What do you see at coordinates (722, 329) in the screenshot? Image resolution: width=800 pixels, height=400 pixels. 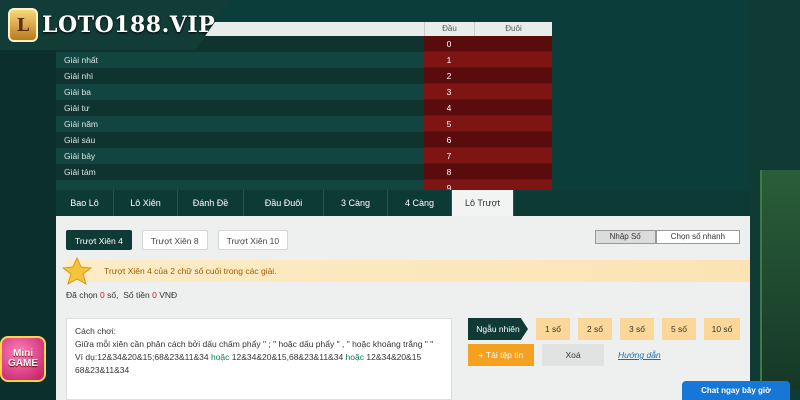 I see `random-10-button: 10 số` at bounding box center [722, 329].